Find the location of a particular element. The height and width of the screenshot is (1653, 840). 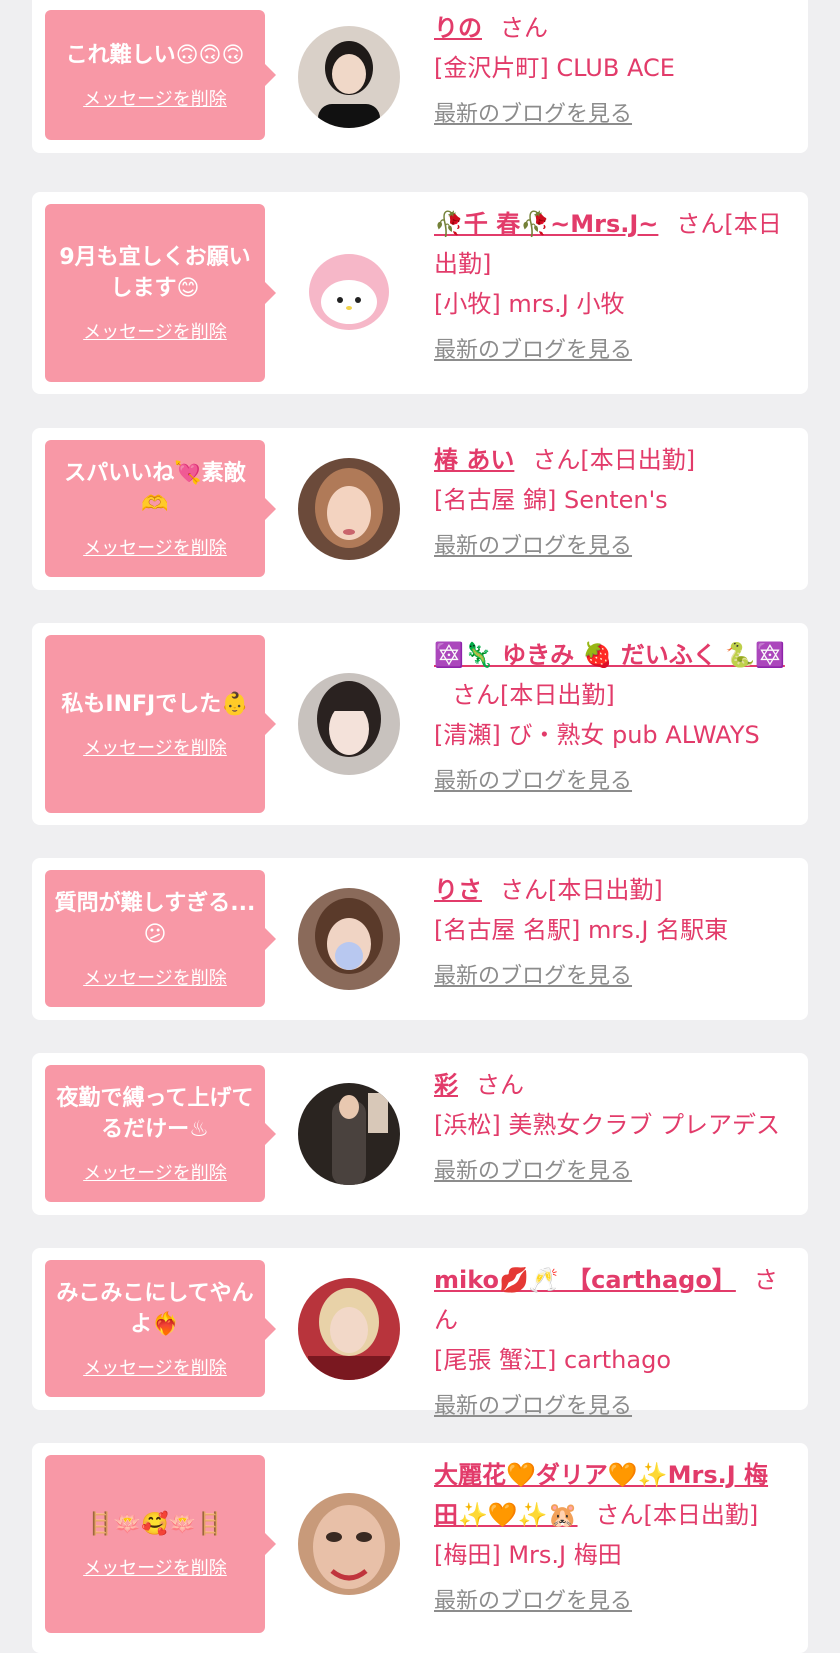

message-bubble: 🪜🪷🥰🪷🪜 メッセージを削除 is located at coordinates (160, 1544).